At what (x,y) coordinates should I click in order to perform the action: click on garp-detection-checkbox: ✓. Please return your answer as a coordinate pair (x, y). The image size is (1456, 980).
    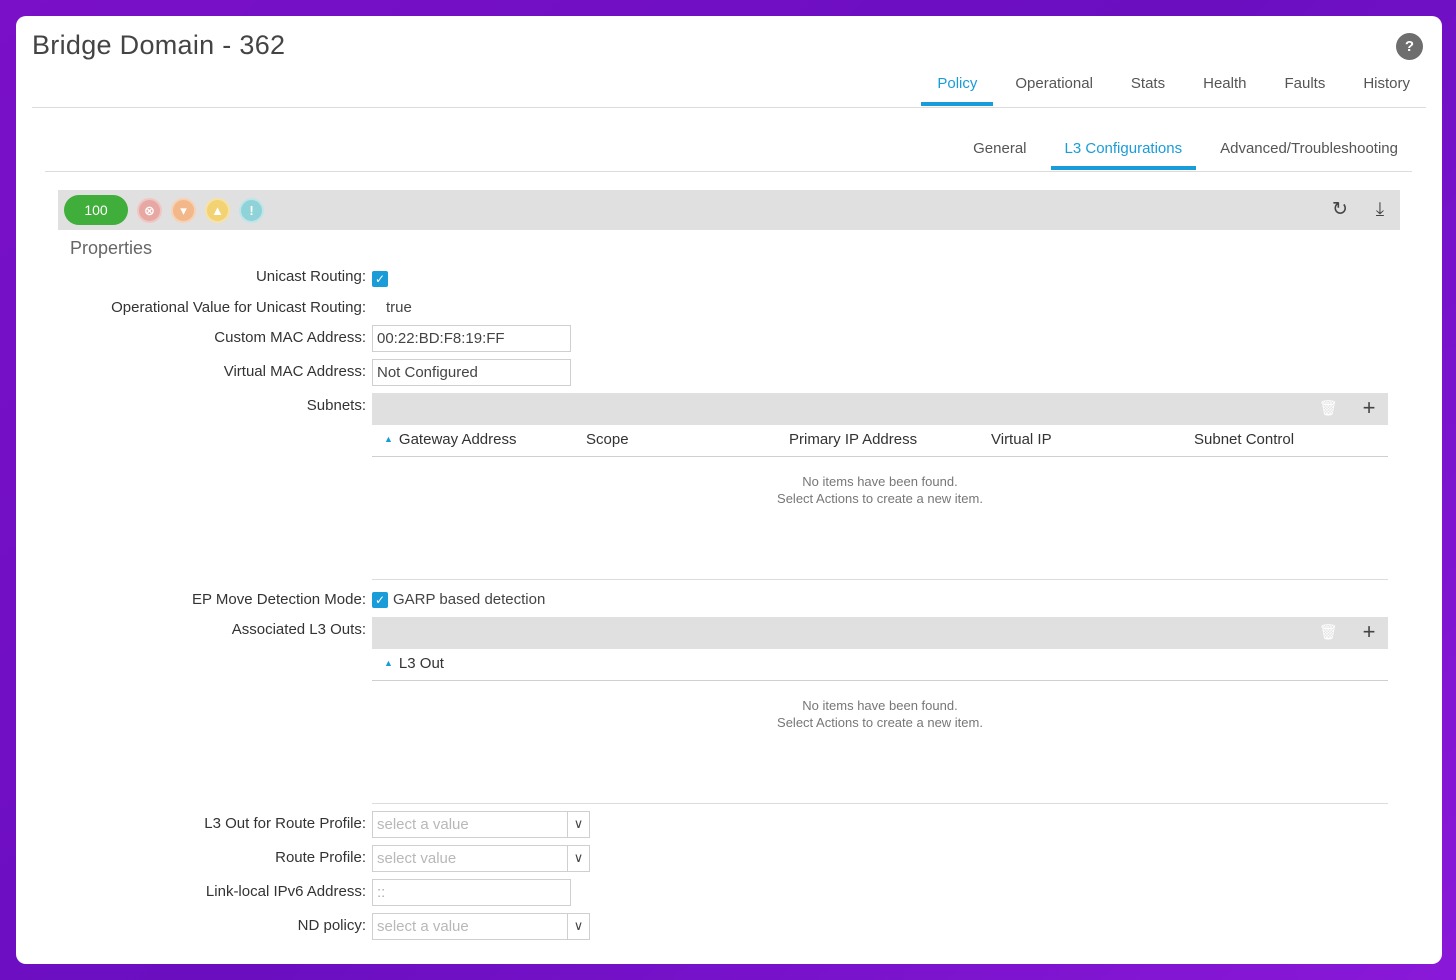
    Looking at the image, I should click on (380, 600).